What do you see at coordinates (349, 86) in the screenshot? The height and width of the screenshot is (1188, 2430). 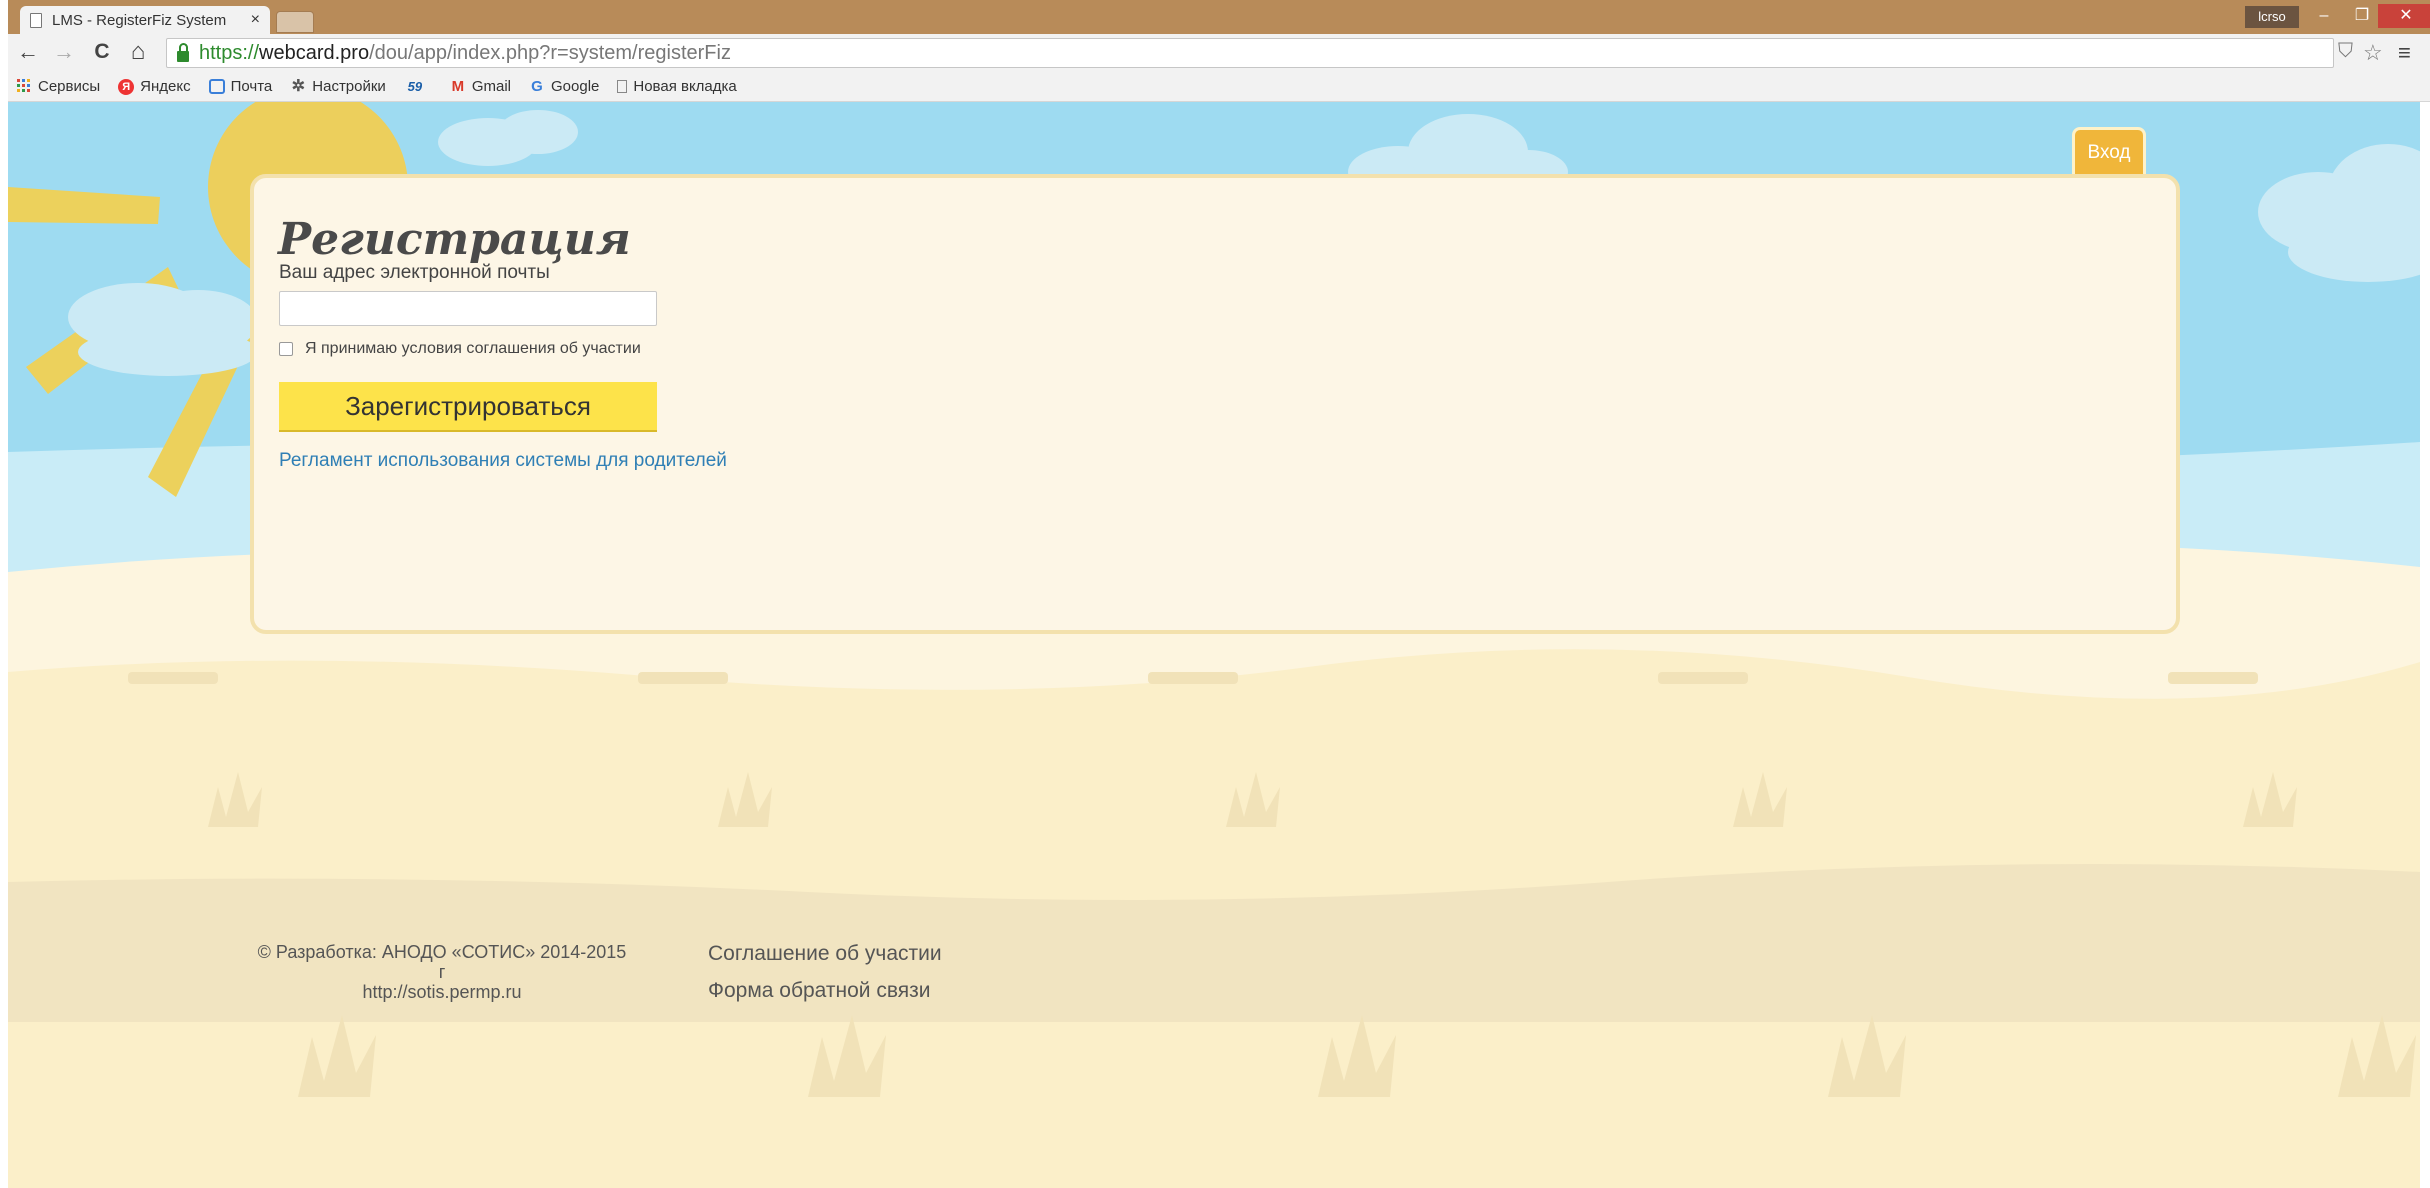 I see `bookmark-label: Настройки` at bounding box center [349, 86].